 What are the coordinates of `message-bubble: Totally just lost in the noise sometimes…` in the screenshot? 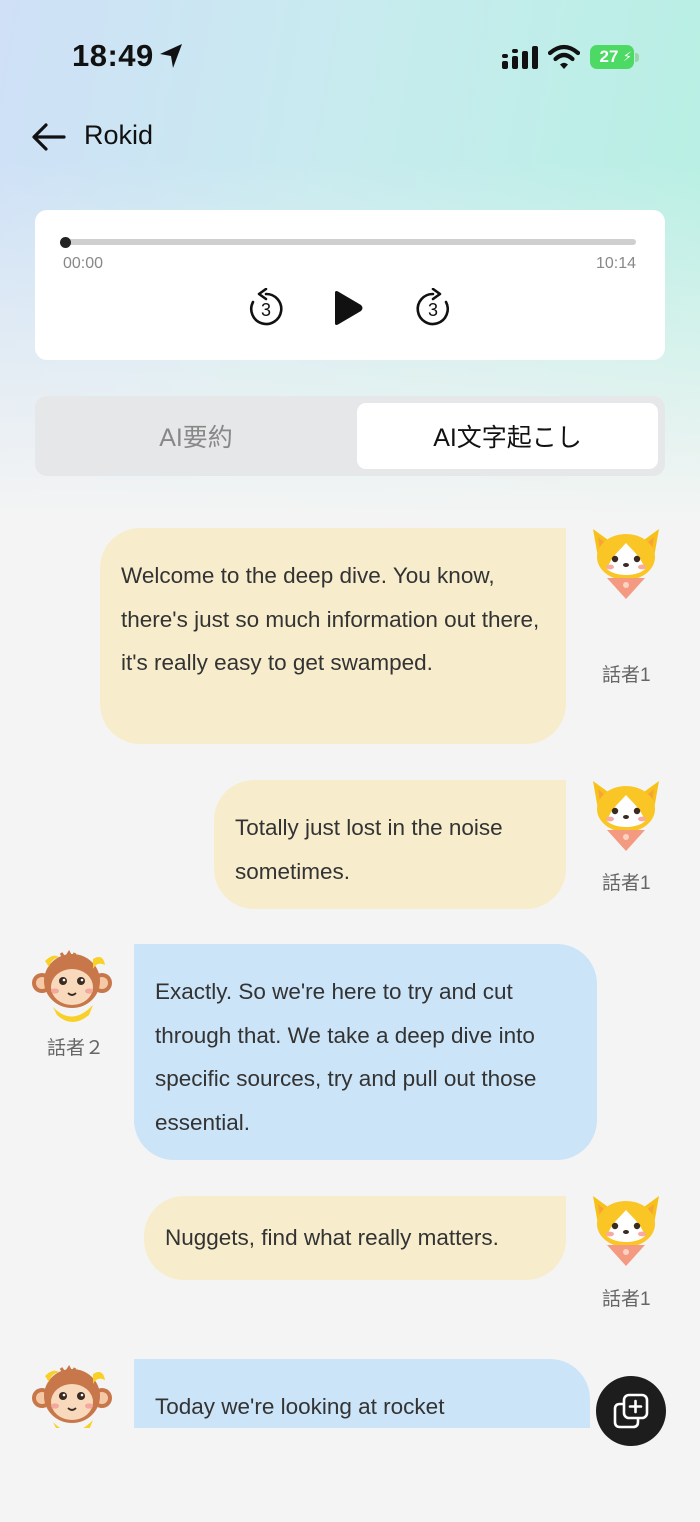 It's located at (390, 844).